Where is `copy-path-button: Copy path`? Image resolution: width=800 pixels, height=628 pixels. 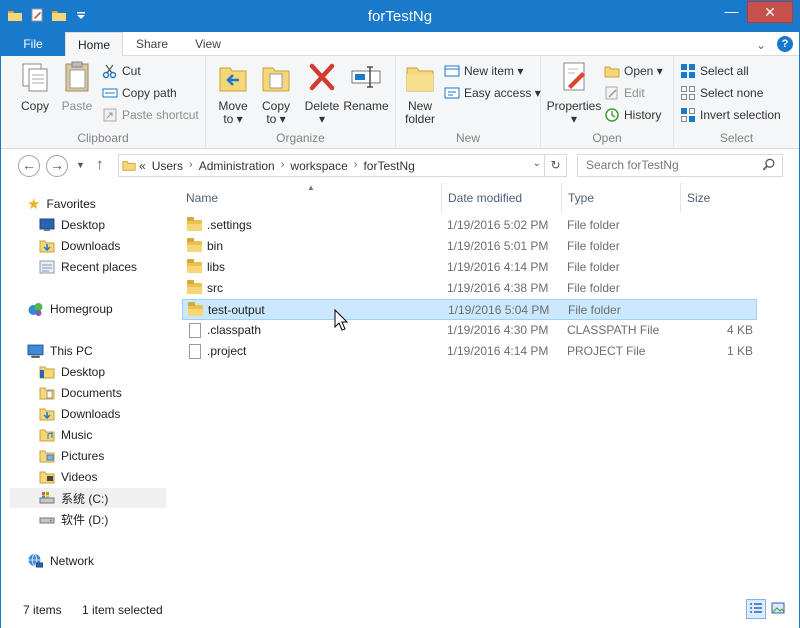
copy-path-button: Copy path is located at coordinates (139, 93).